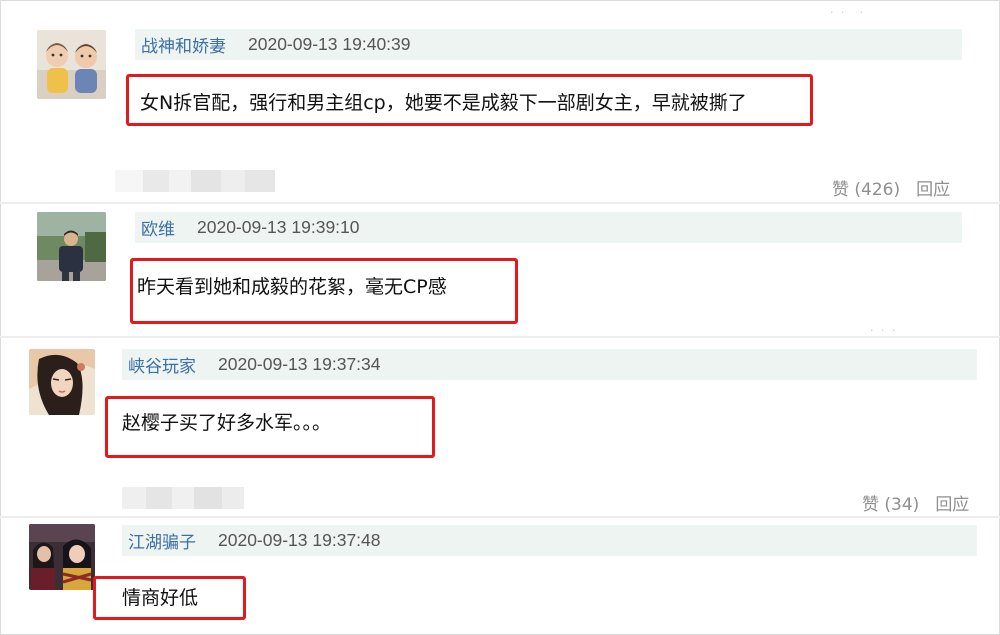 The width and height of the screenshot is (1000, 635). I want to click on username-link: 战神和娇妻, so click(183, 44).